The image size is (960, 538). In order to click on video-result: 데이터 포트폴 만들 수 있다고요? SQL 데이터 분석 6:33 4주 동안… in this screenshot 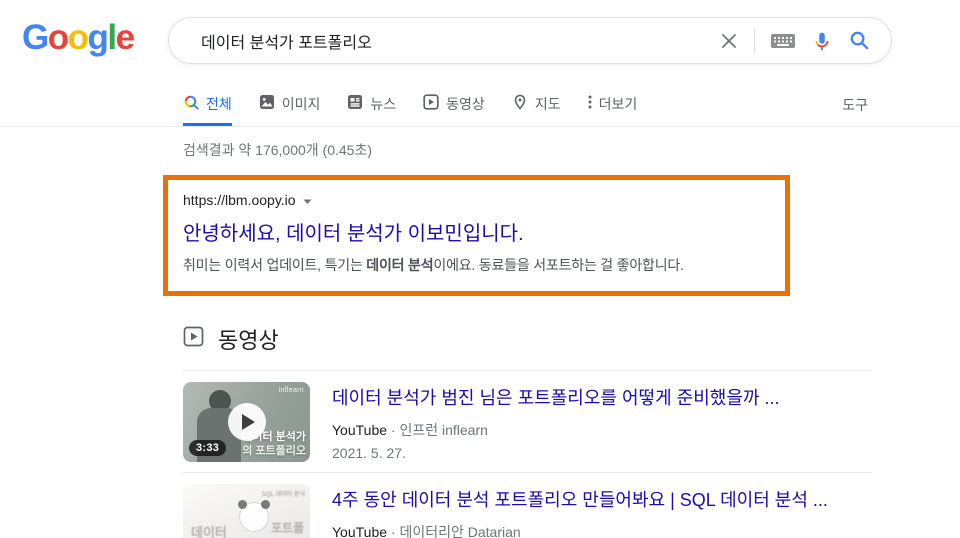, I will do `click(527, 505)`.